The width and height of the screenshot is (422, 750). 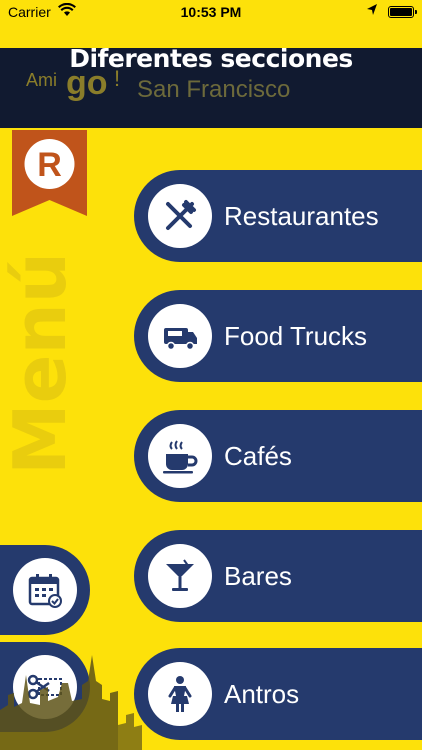 I want to click on ribbon-shape: R, so click(x=49, y=173).